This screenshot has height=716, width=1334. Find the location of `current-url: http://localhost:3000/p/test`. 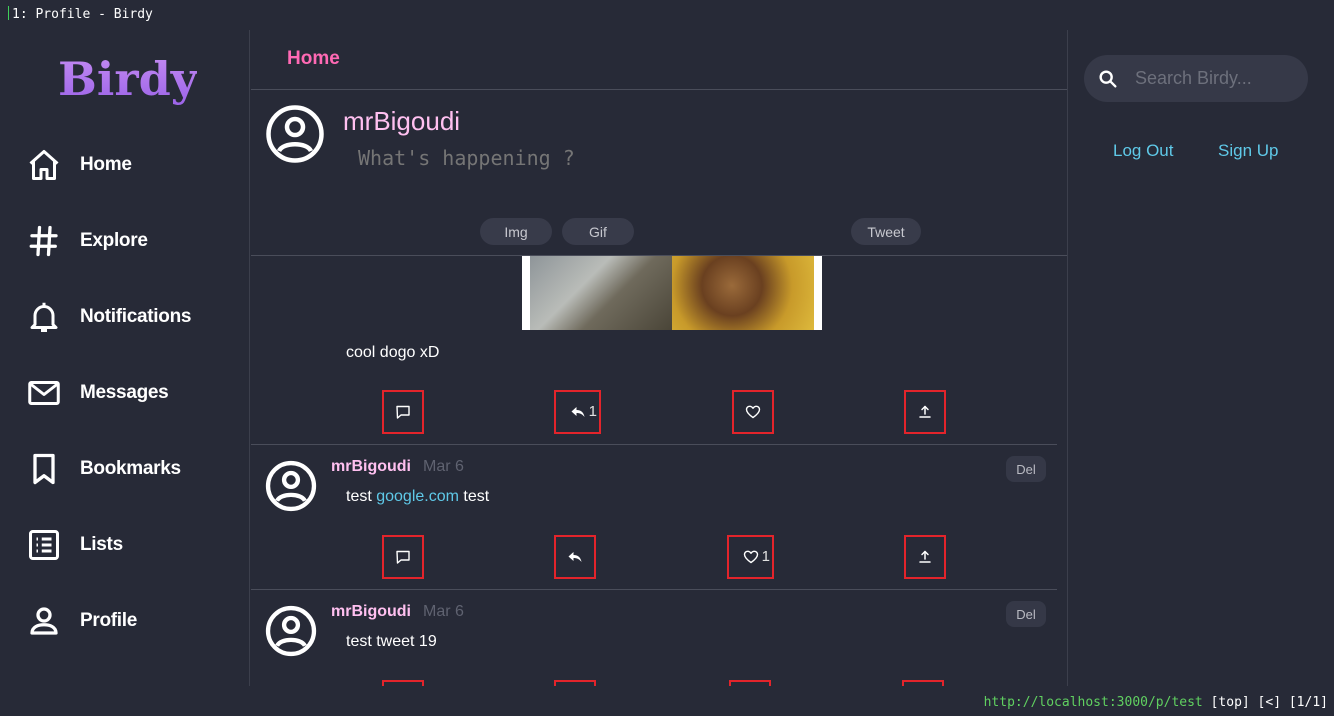

current-url: http://localhost:3000/p/test is located at coordinates (1093, 702).